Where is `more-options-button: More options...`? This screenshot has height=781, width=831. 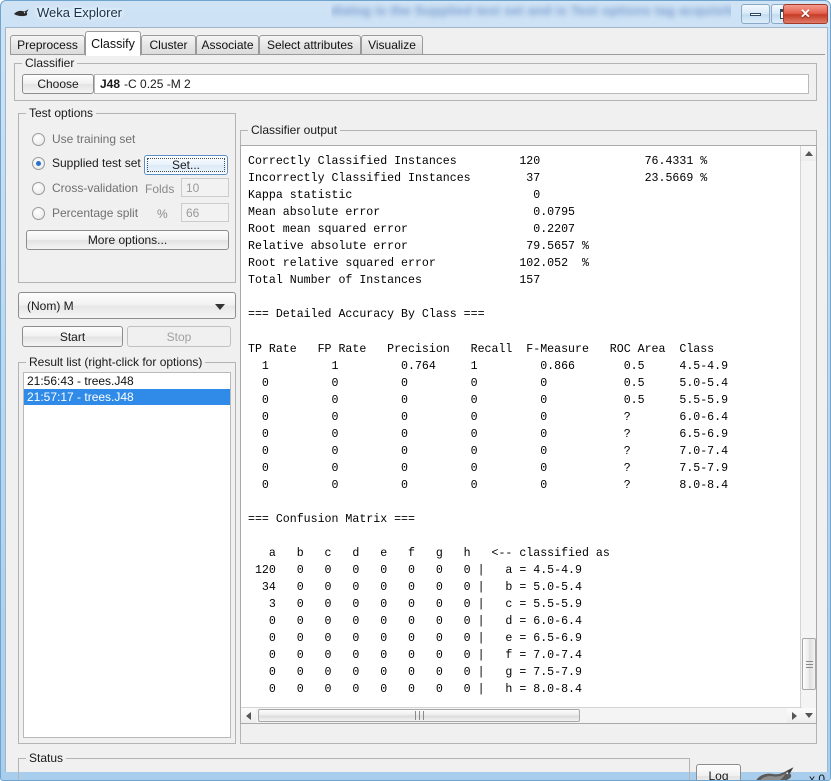
more-options-button: More options... is located at coordinates (127, 240).